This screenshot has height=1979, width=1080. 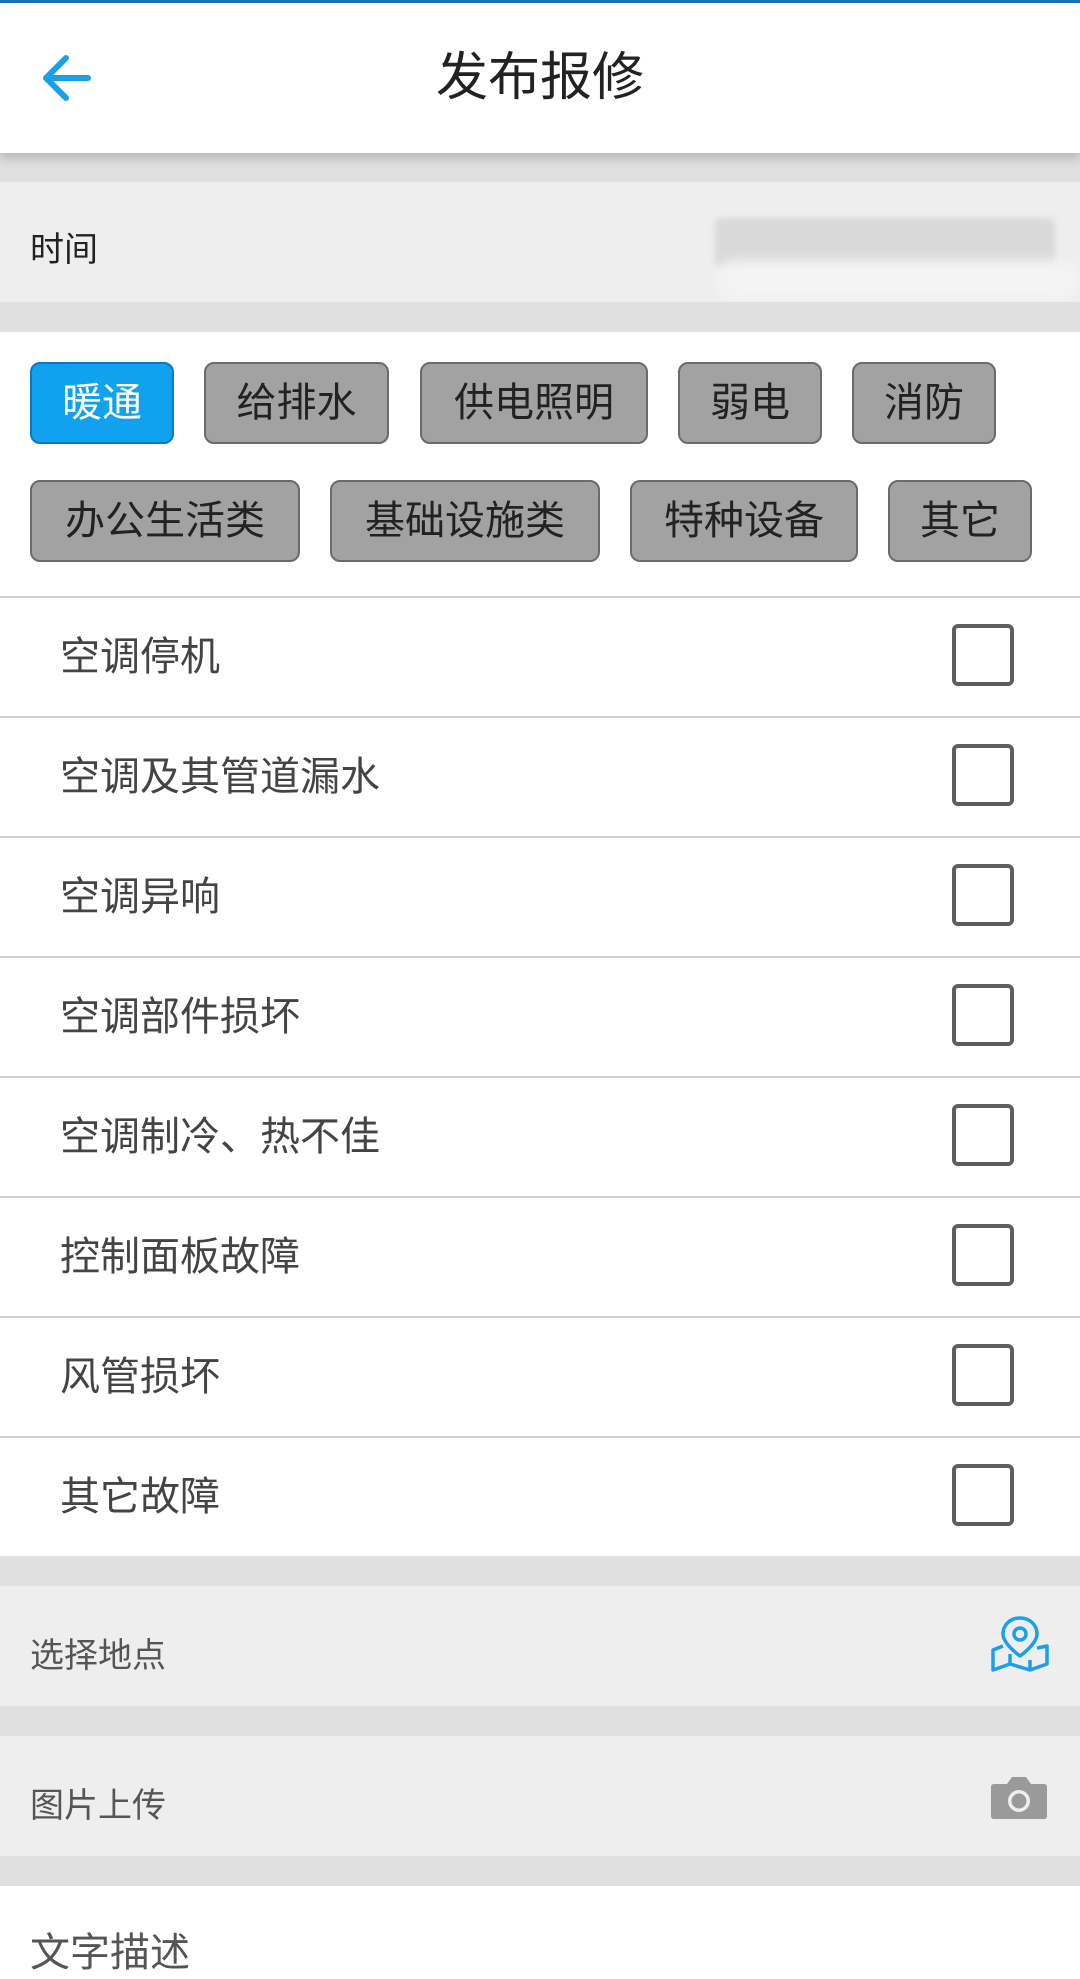 What do you see at coordinates (534, 403) in the screenshot?
I see `category-chip-power-lighting: 供电照明` at bounding box center [534, 403].